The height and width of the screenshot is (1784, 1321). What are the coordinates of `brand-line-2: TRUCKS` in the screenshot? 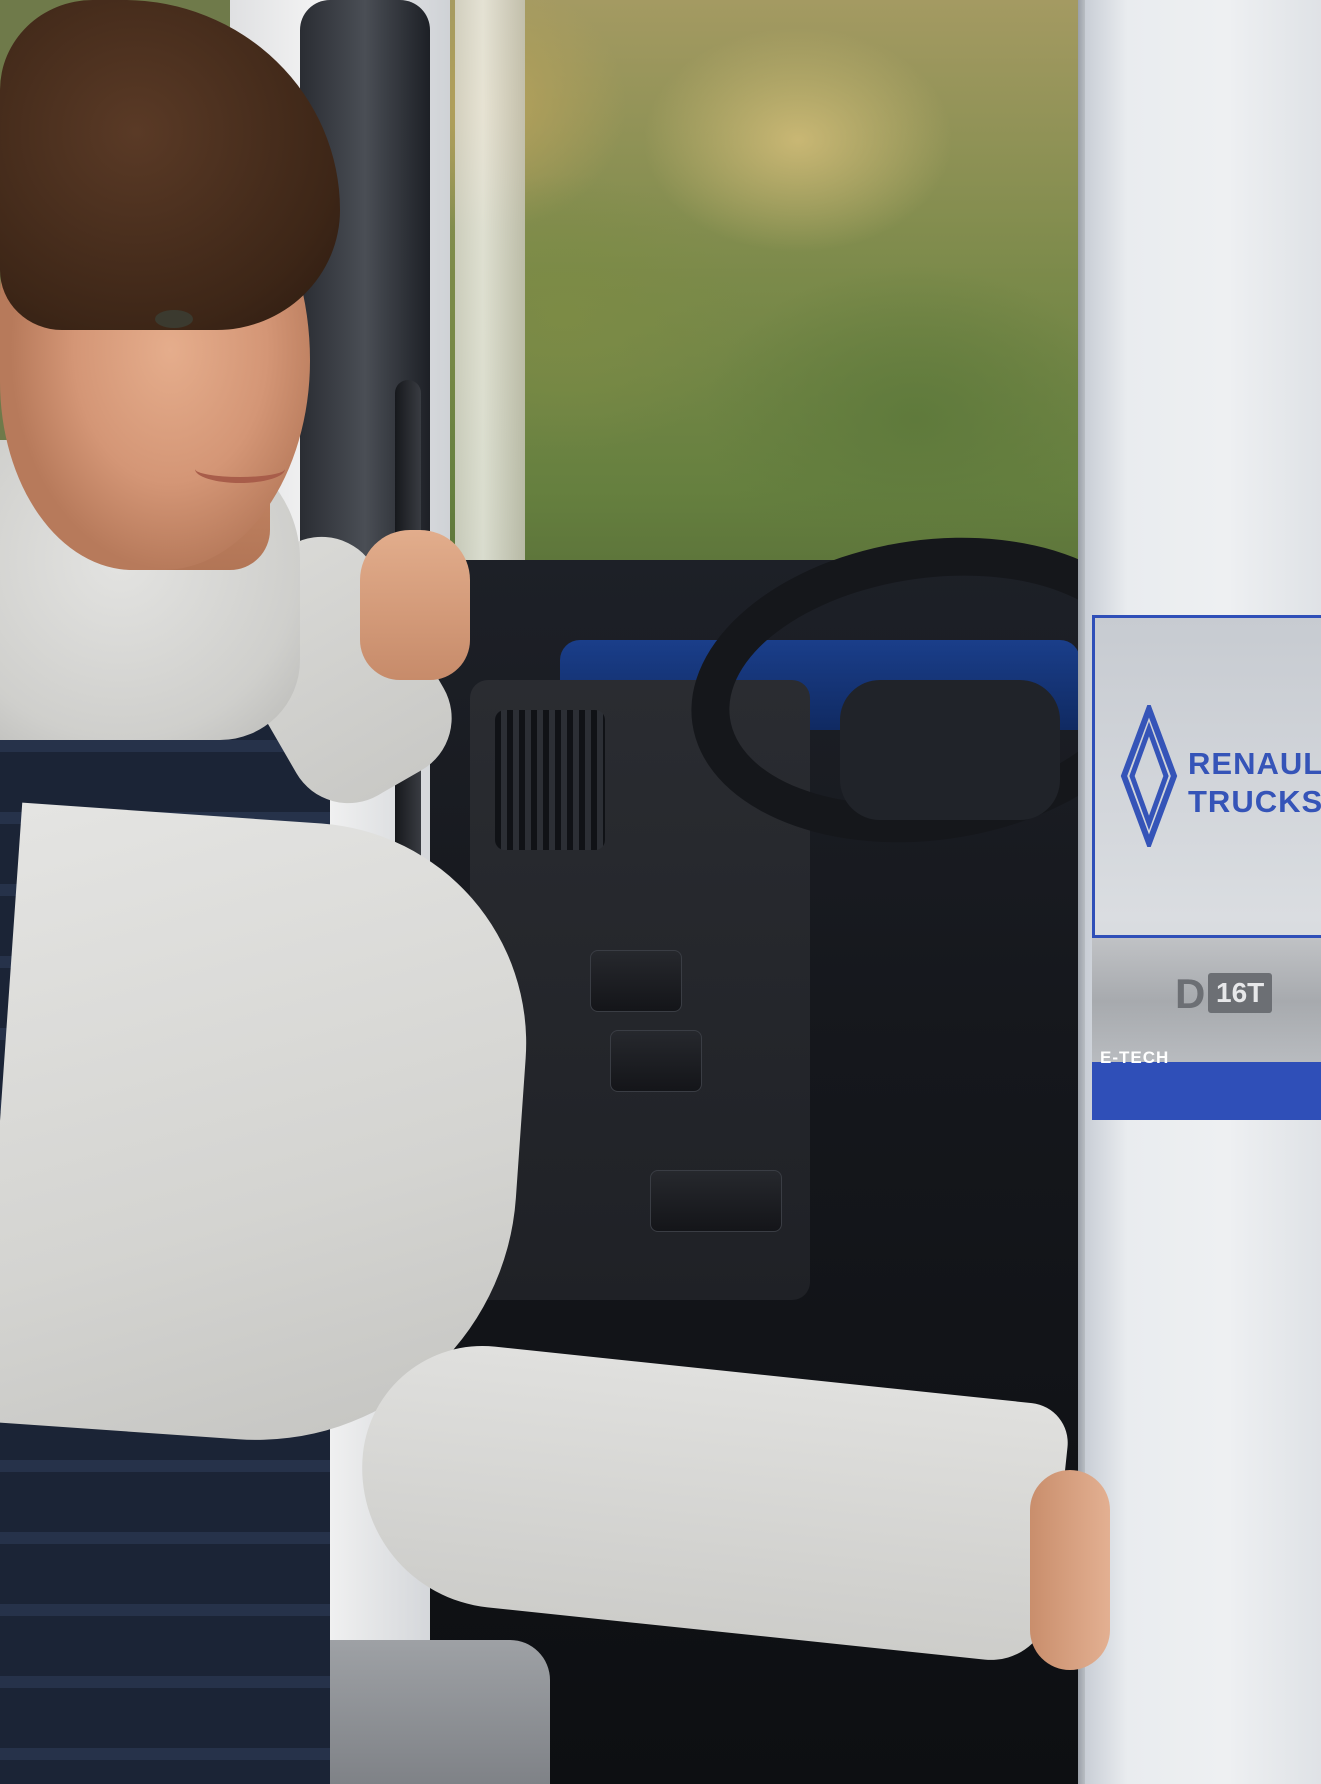 It's located at (1254, 801).